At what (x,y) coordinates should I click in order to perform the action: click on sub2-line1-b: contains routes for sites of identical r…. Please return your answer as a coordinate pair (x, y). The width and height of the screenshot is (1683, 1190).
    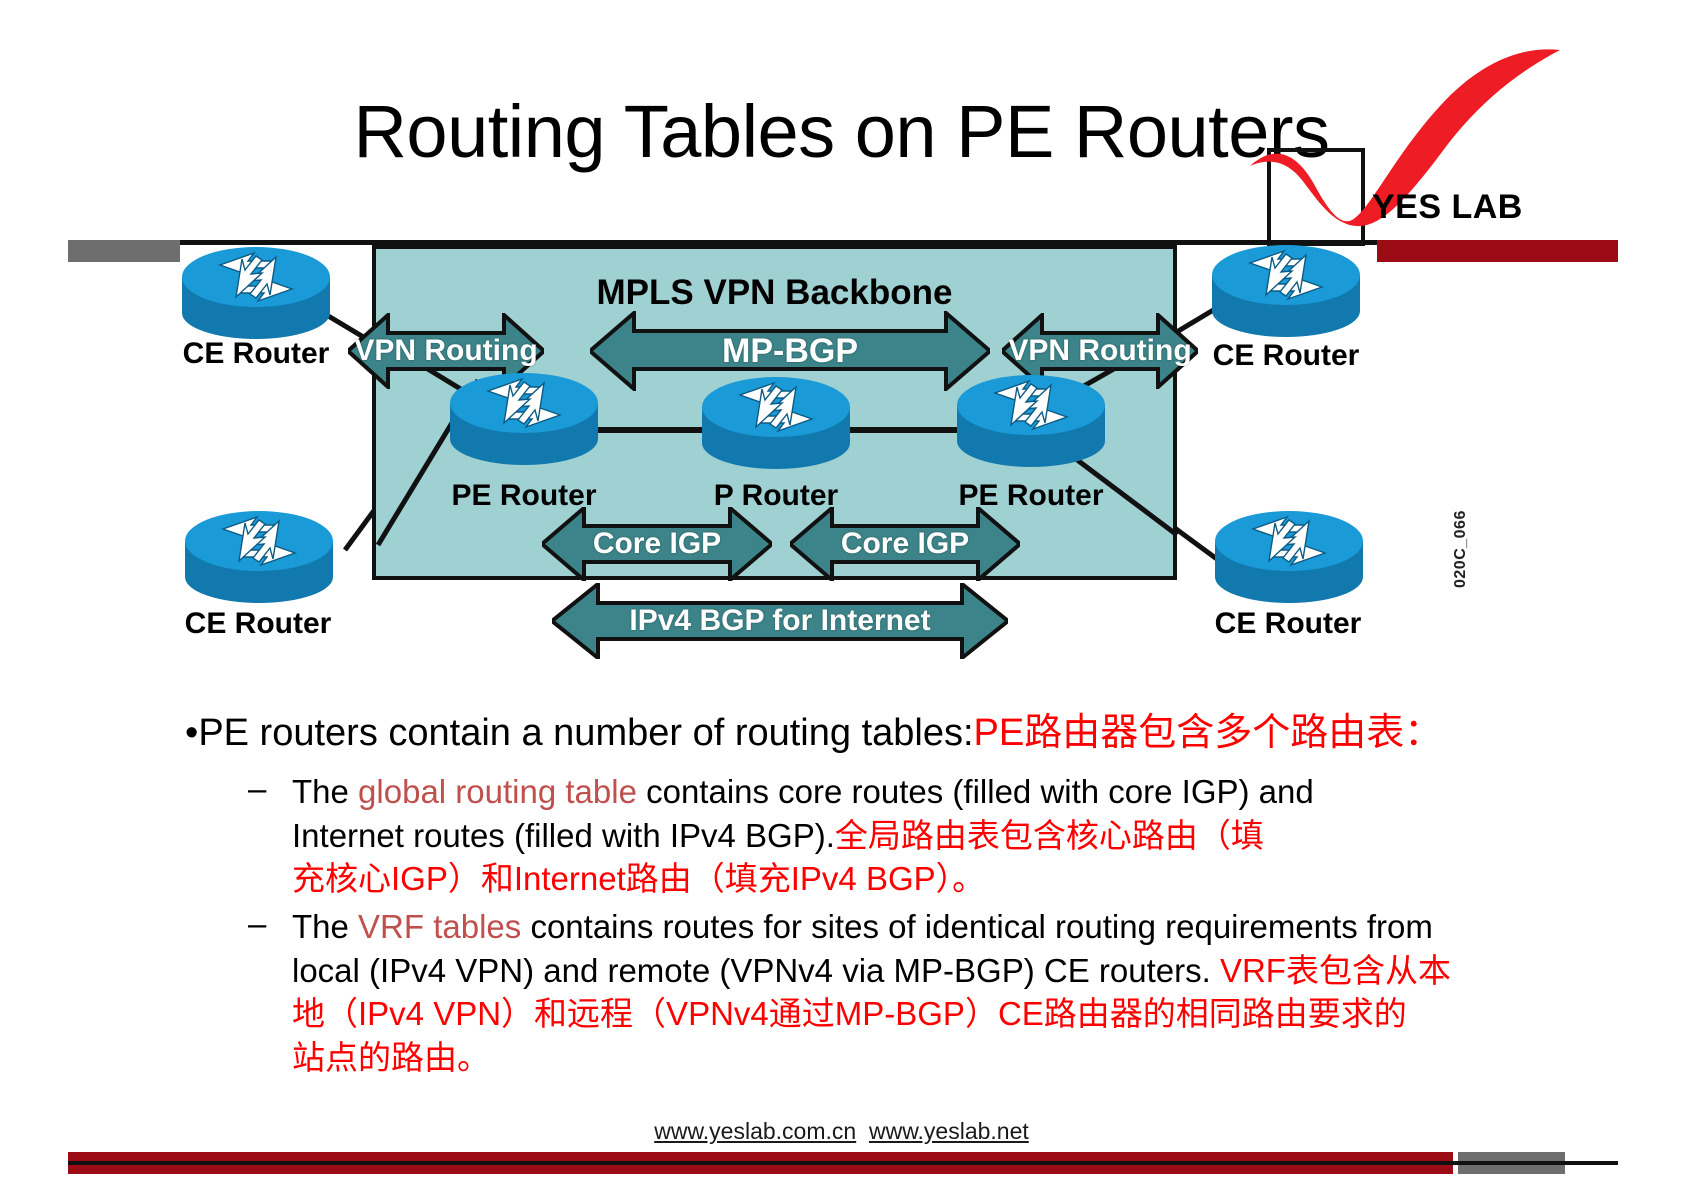
    Looking at the image, I should click on (977, 926).